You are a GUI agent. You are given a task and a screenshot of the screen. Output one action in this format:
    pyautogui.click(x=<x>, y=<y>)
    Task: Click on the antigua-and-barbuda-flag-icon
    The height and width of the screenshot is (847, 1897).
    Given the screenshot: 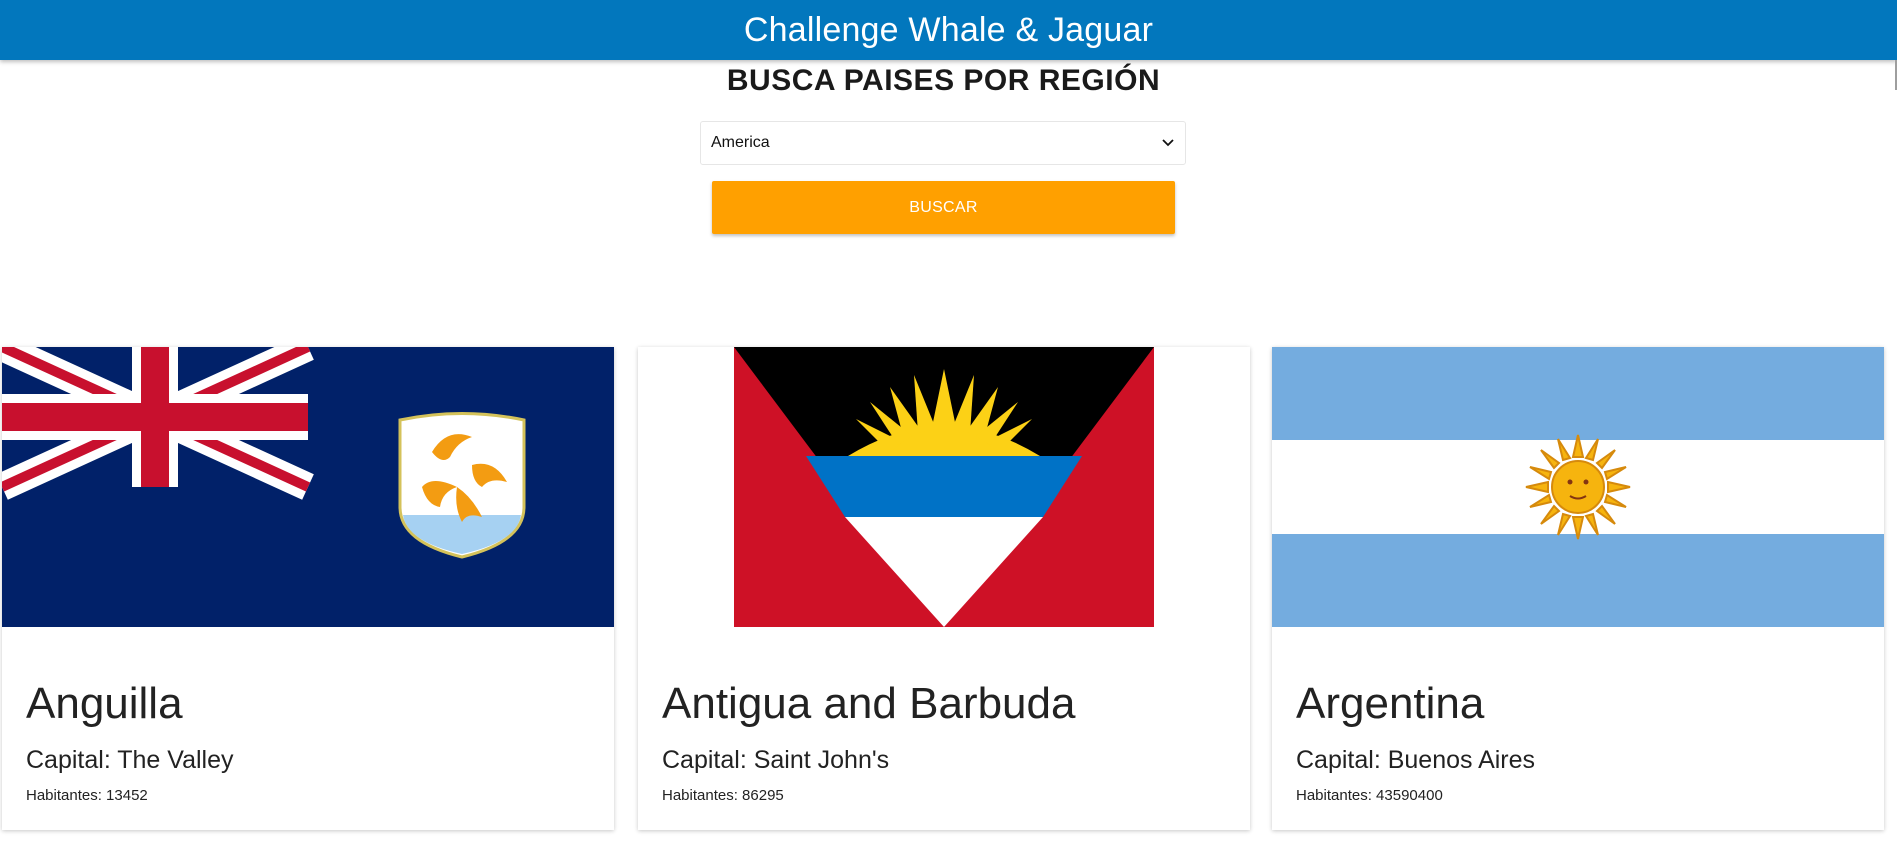 What is the action you would take?
    pyautogui.click(x=944, y=487)
    